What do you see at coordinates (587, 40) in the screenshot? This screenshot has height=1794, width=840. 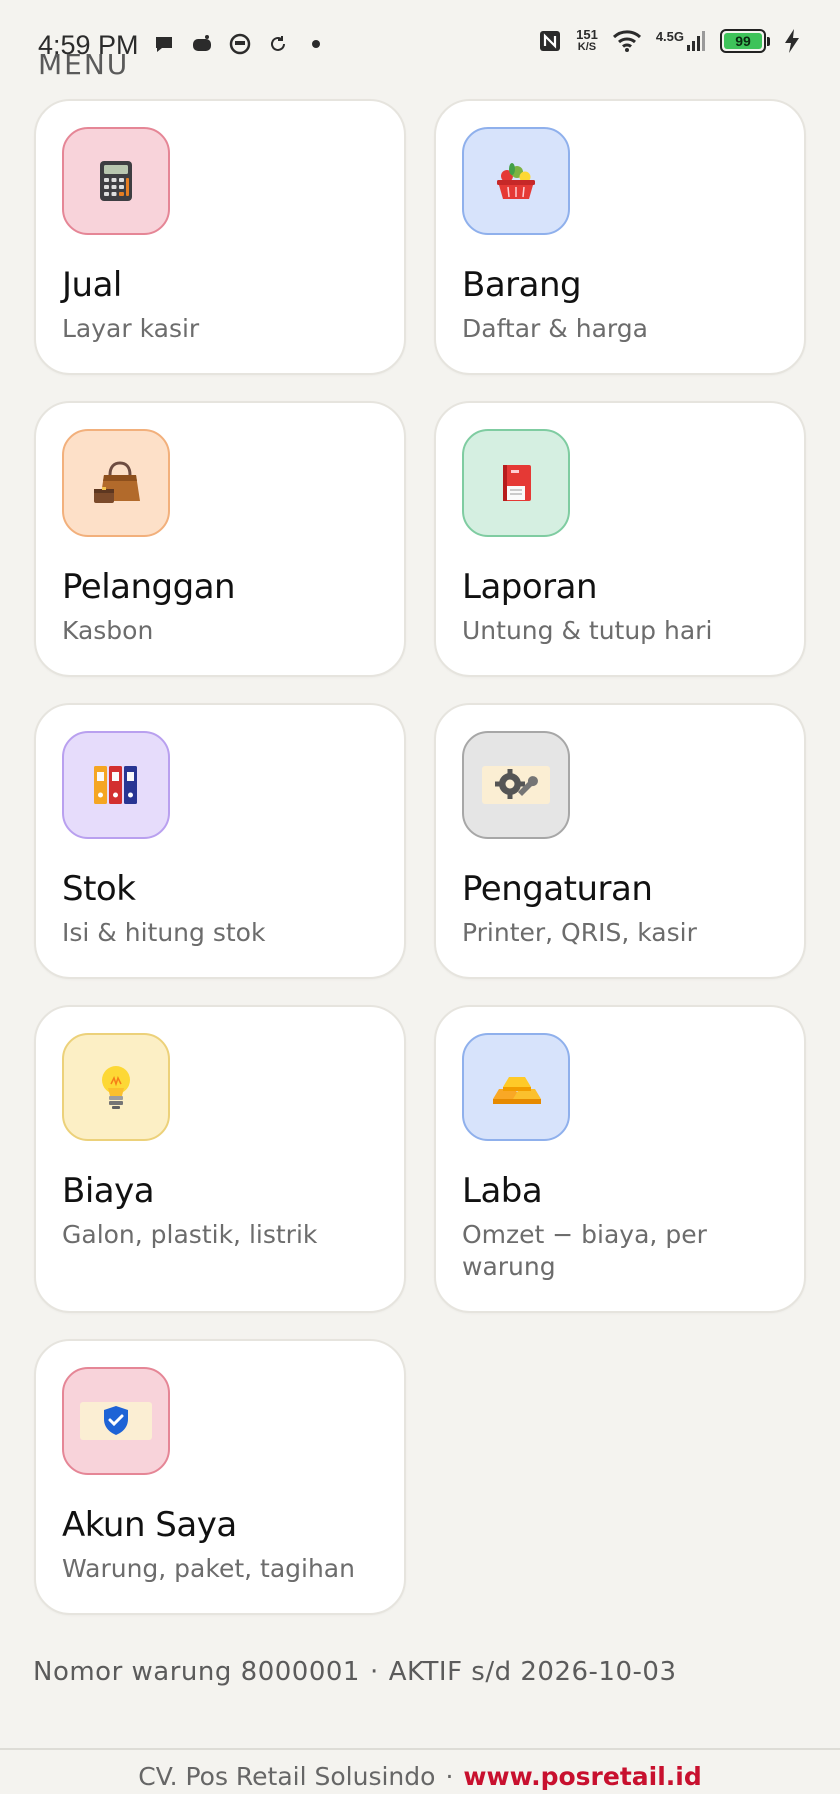 I see `network-speed: 151 K/S` at bounding box center [587, 40].